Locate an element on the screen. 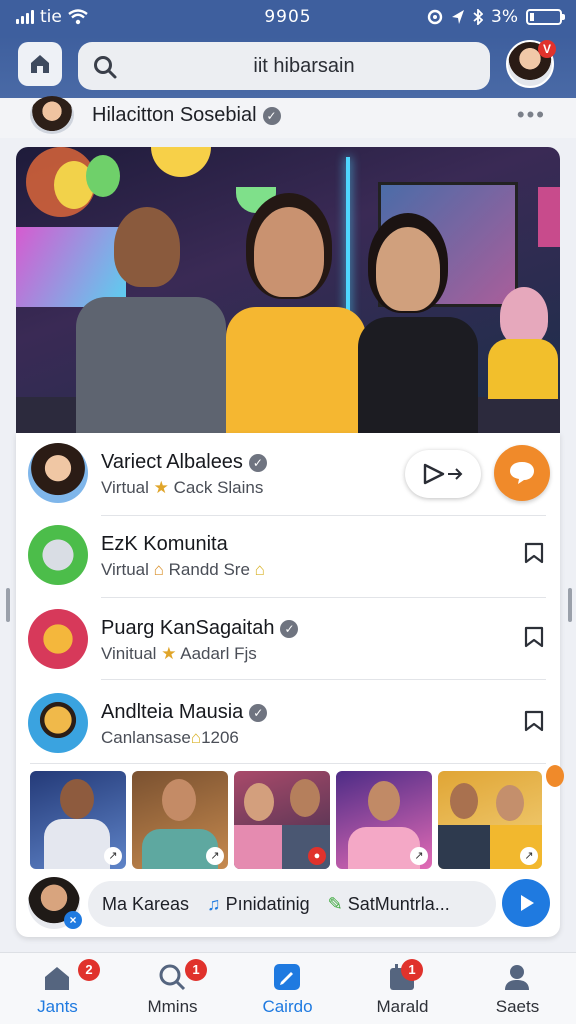 This screenshot has height=1024, width=576. search-people-icon is located at coordinates (172, 977).